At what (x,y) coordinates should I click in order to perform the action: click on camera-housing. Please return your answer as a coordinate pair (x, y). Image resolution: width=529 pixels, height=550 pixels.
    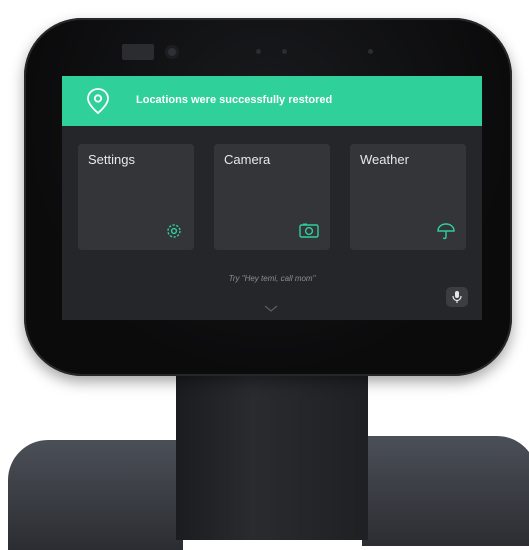
    Looking at the image, I should click on (138, 52).